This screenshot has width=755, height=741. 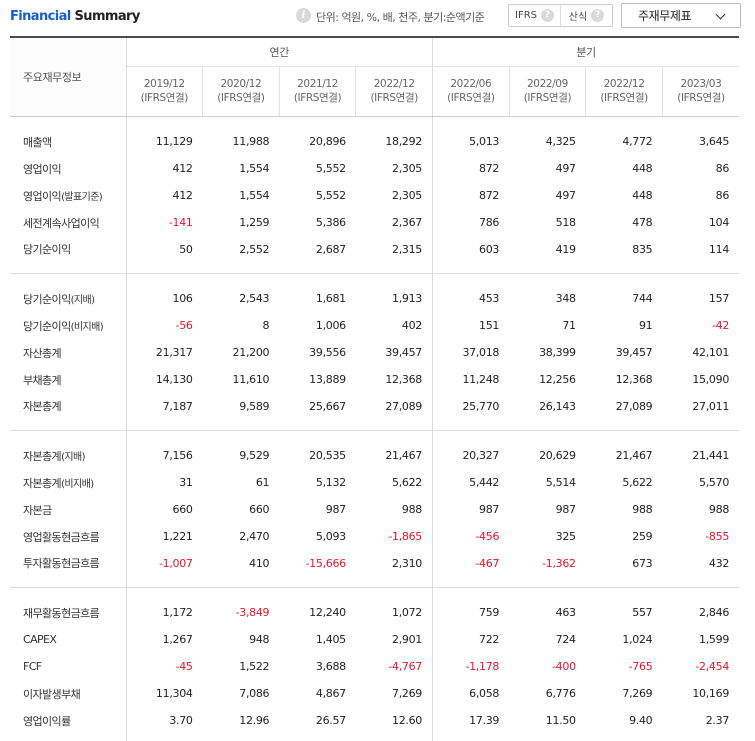 I want to click on value-cell: 5,570, so click(x=714, y=482).